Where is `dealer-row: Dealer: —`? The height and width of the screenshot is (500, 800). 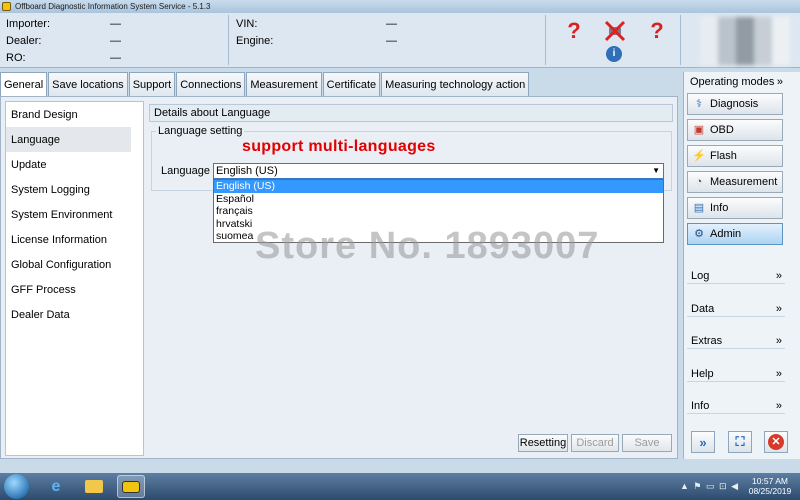 dealer-row: Dealer: — is located at coordinates (65, 40).